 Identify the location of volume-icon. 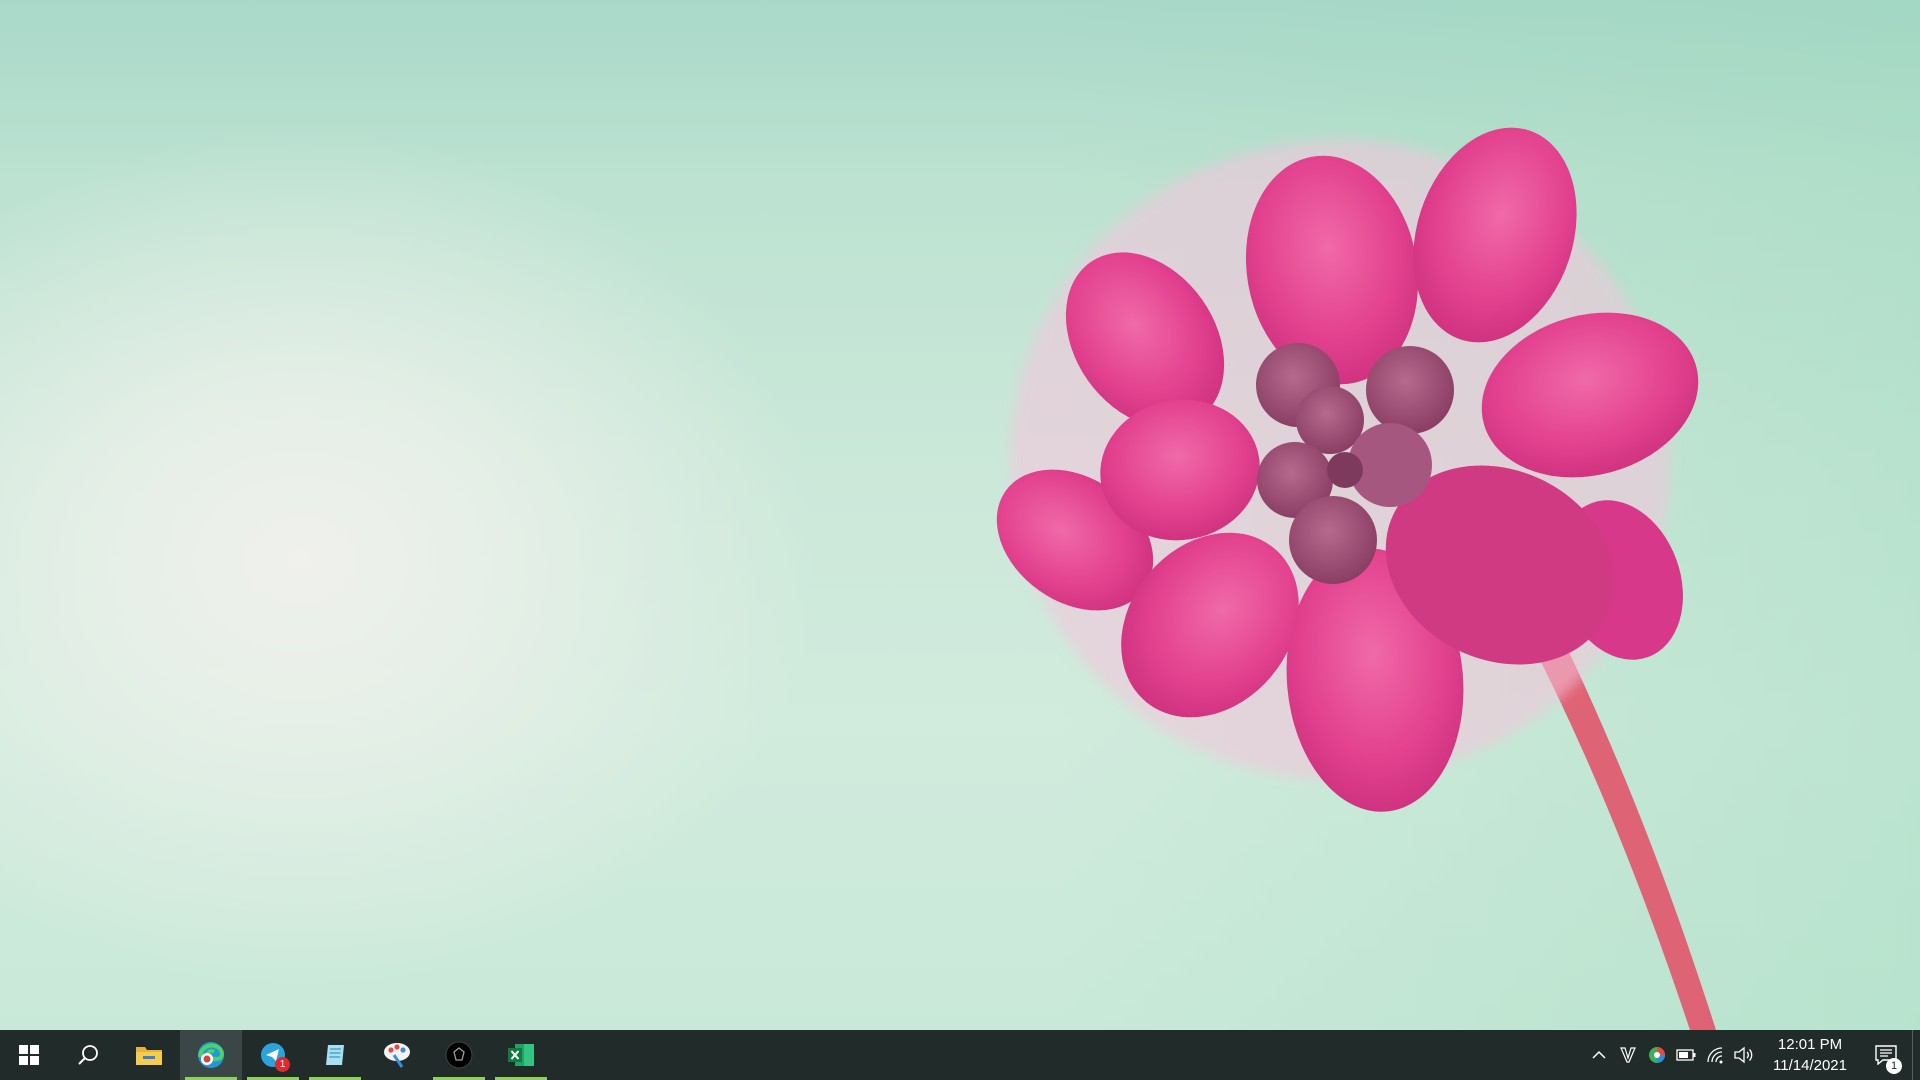
(1742, 1055).